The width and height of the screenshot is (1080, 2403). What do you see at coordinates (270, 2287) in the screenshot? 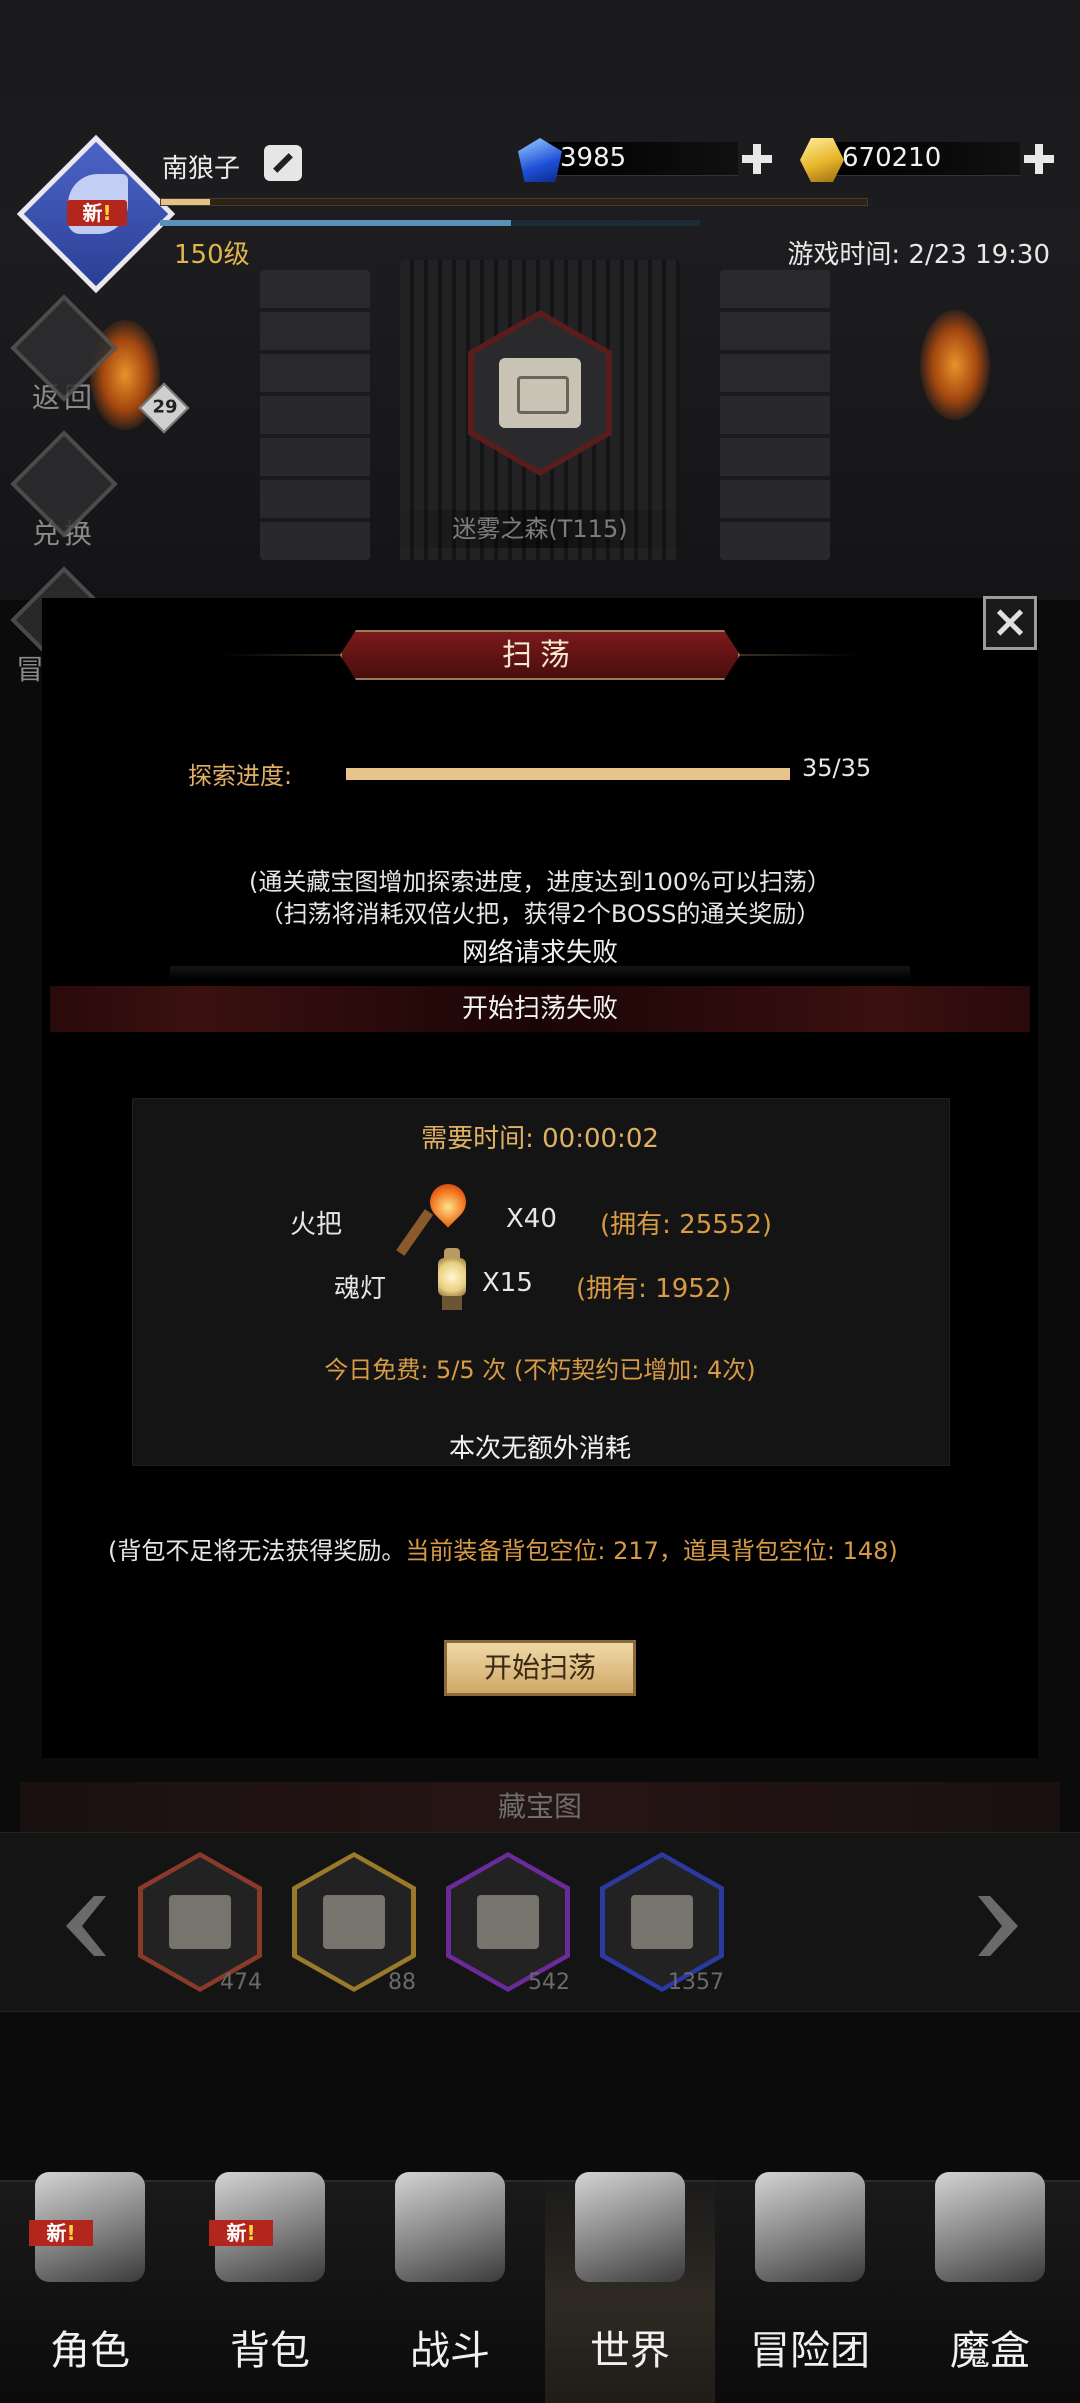
I see `nav-tab-backpack: 新! 背包` at bounding box center [270, 2287].